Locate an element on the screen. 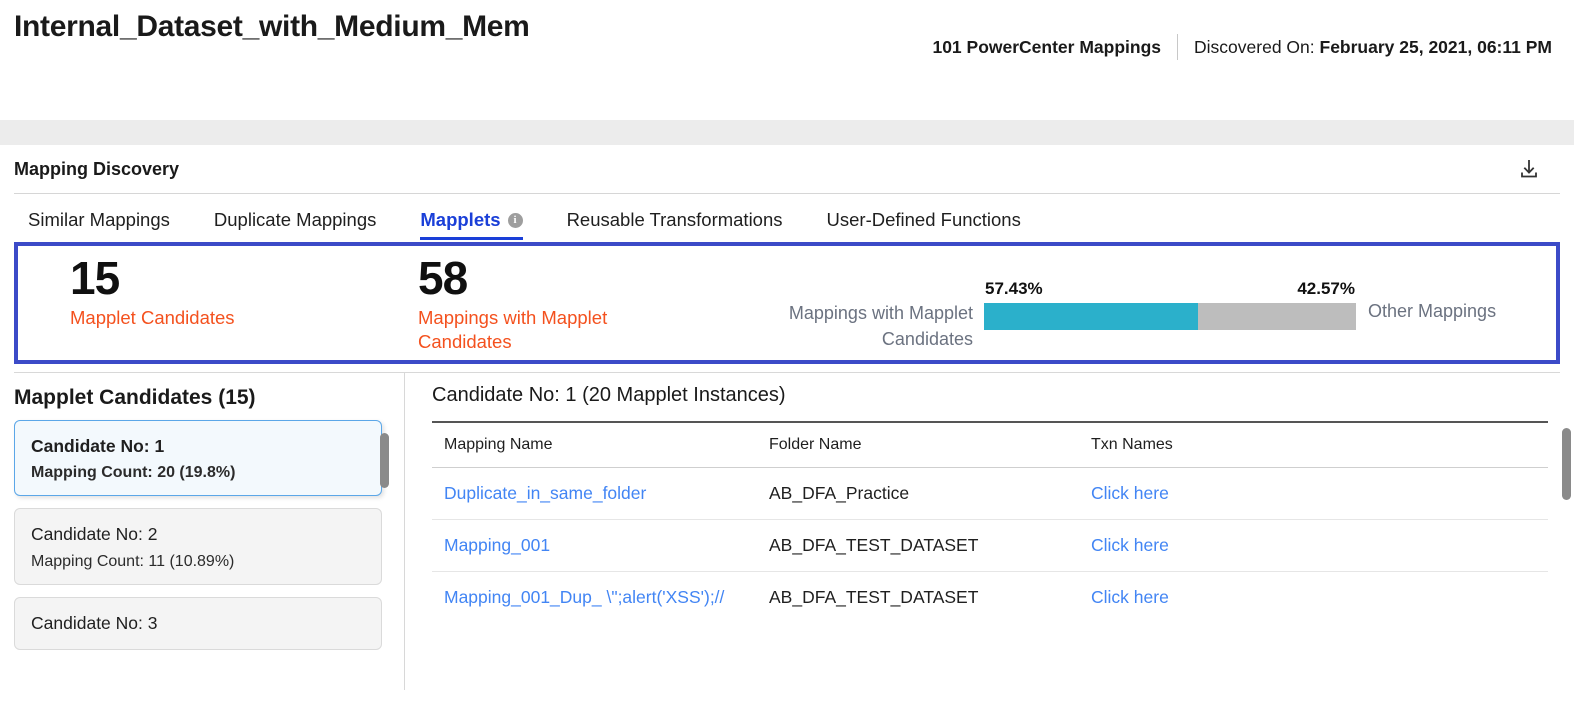 This screenshot has width=1574, height=712. candidate-name: Candidate No: 3 is located at coordinates (94, 622).